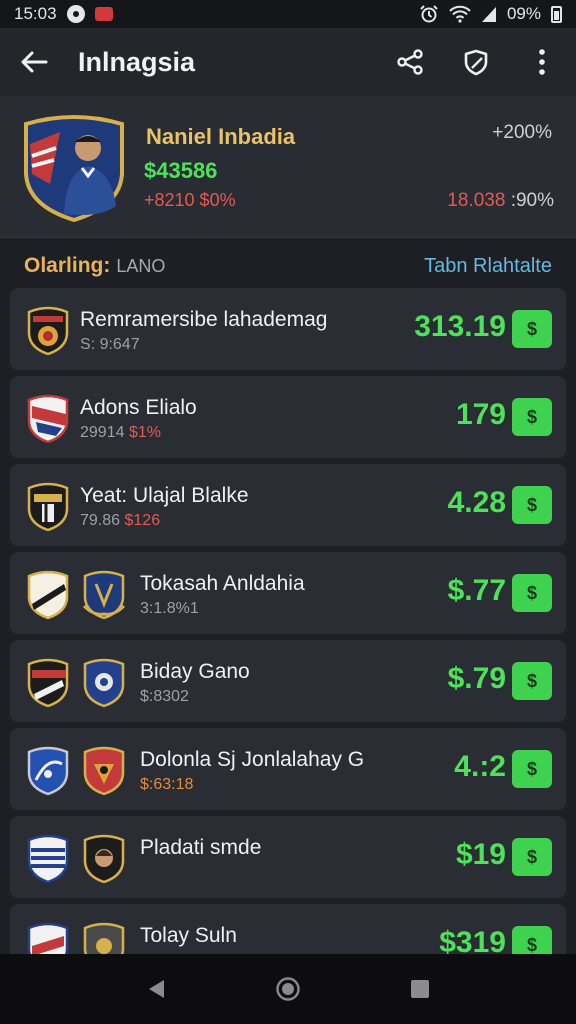 This screenshot has height=1024, width=576. I want to click on favorite-button, so click(476, 62).